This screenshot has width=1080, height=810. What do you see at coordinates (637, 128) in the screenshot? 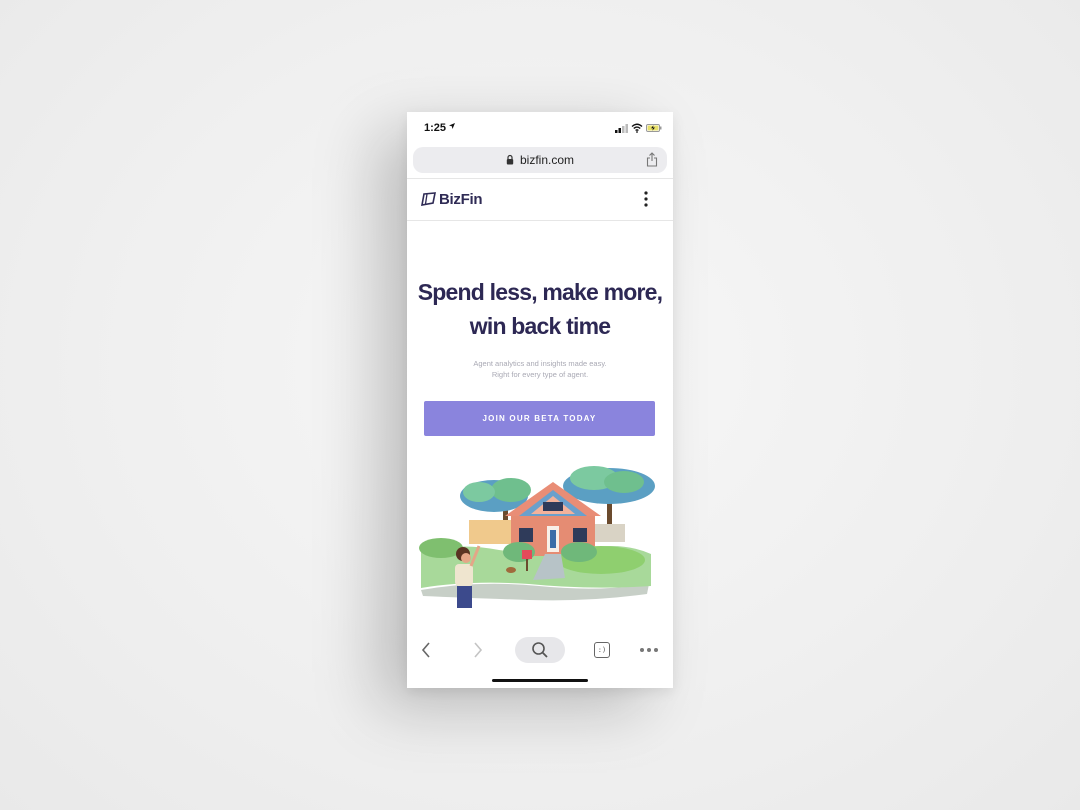
I see `wifi-icon` at bounding box center [637, 128].